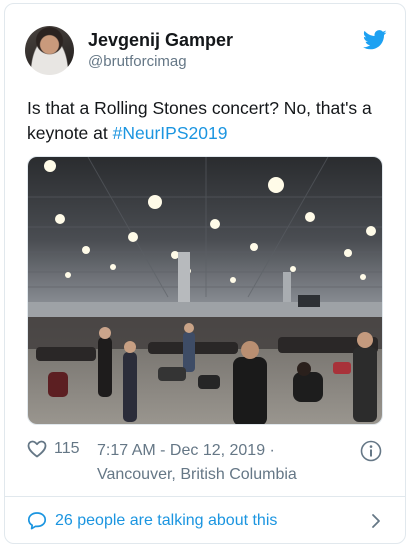  I want to click on location: Vancouver, British Columbia, so click(197, 475).